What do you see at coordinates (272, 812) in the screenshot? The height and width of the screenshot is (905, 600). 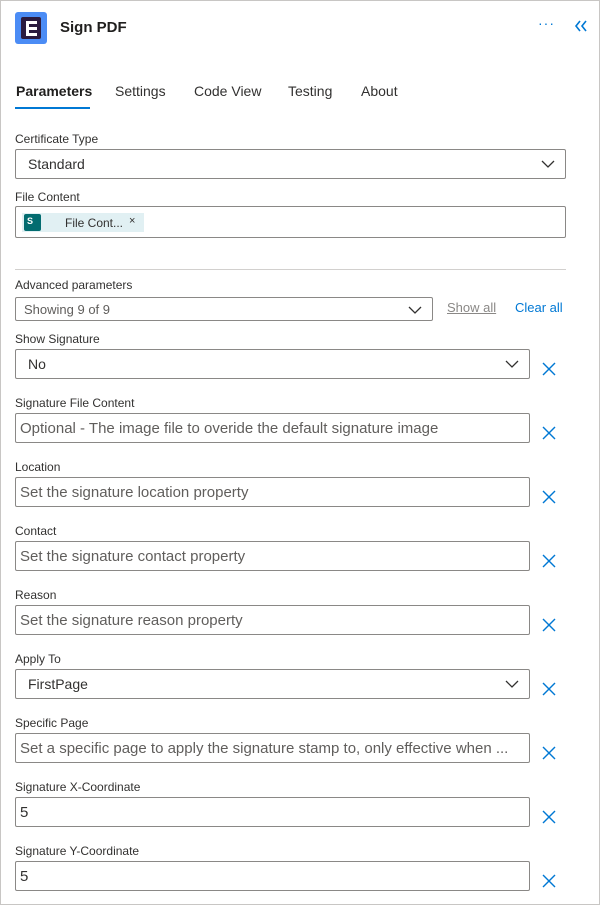 I see `x-coordinate-input: 5` at bounding box center [272, 812].